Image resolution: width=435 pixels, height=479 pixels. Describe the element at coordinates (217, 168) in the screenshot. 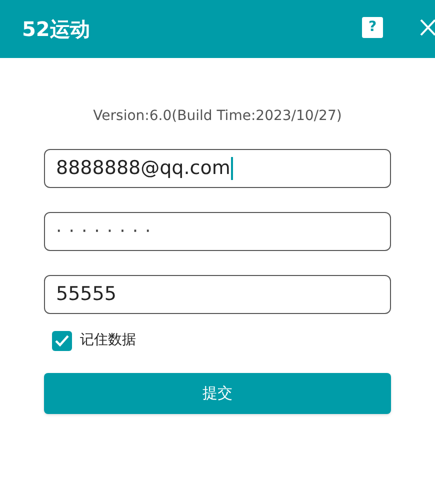

I see `input-field: 8888888@qq.com` at that location.